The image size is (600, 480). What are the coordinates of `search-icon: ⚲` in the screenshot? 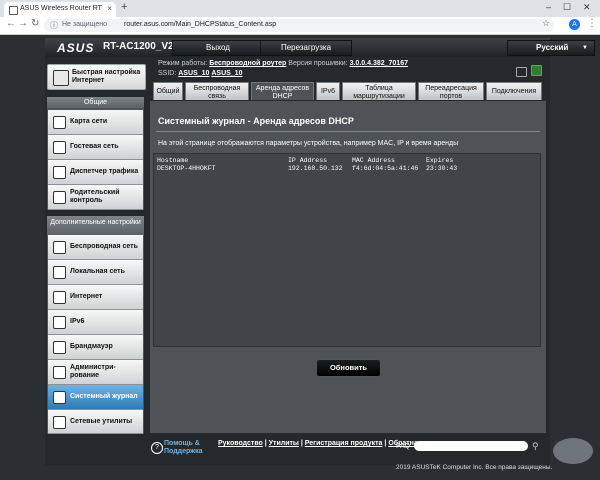 It's located at (535, 446).